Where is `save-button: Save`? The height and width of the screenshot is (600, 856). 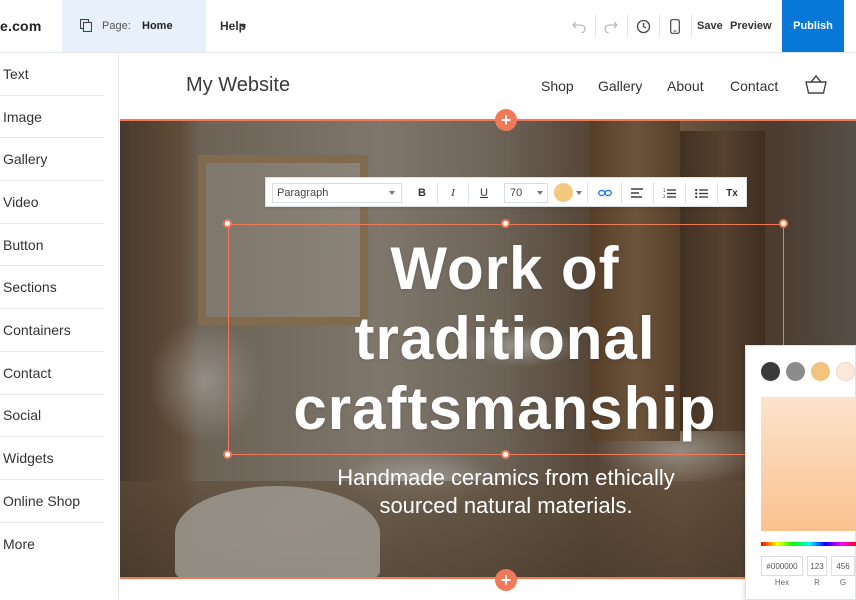
save-button: Save is located at coordinates (710, 26).